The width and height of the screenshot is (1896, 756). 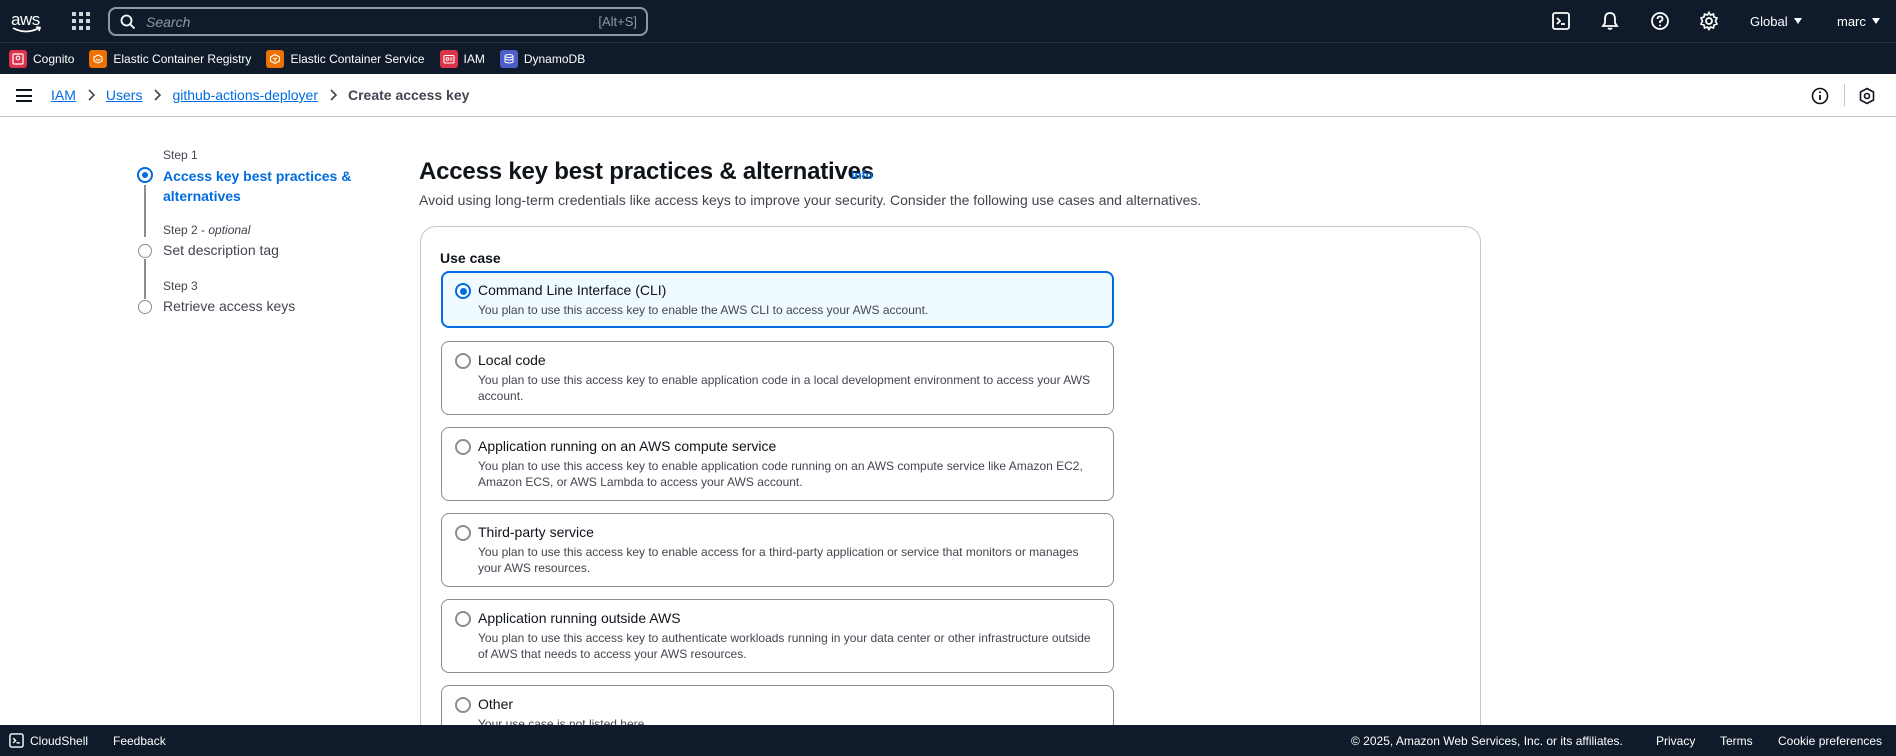 I want to click on user-menu: marc, so click(x=1858, y=21).